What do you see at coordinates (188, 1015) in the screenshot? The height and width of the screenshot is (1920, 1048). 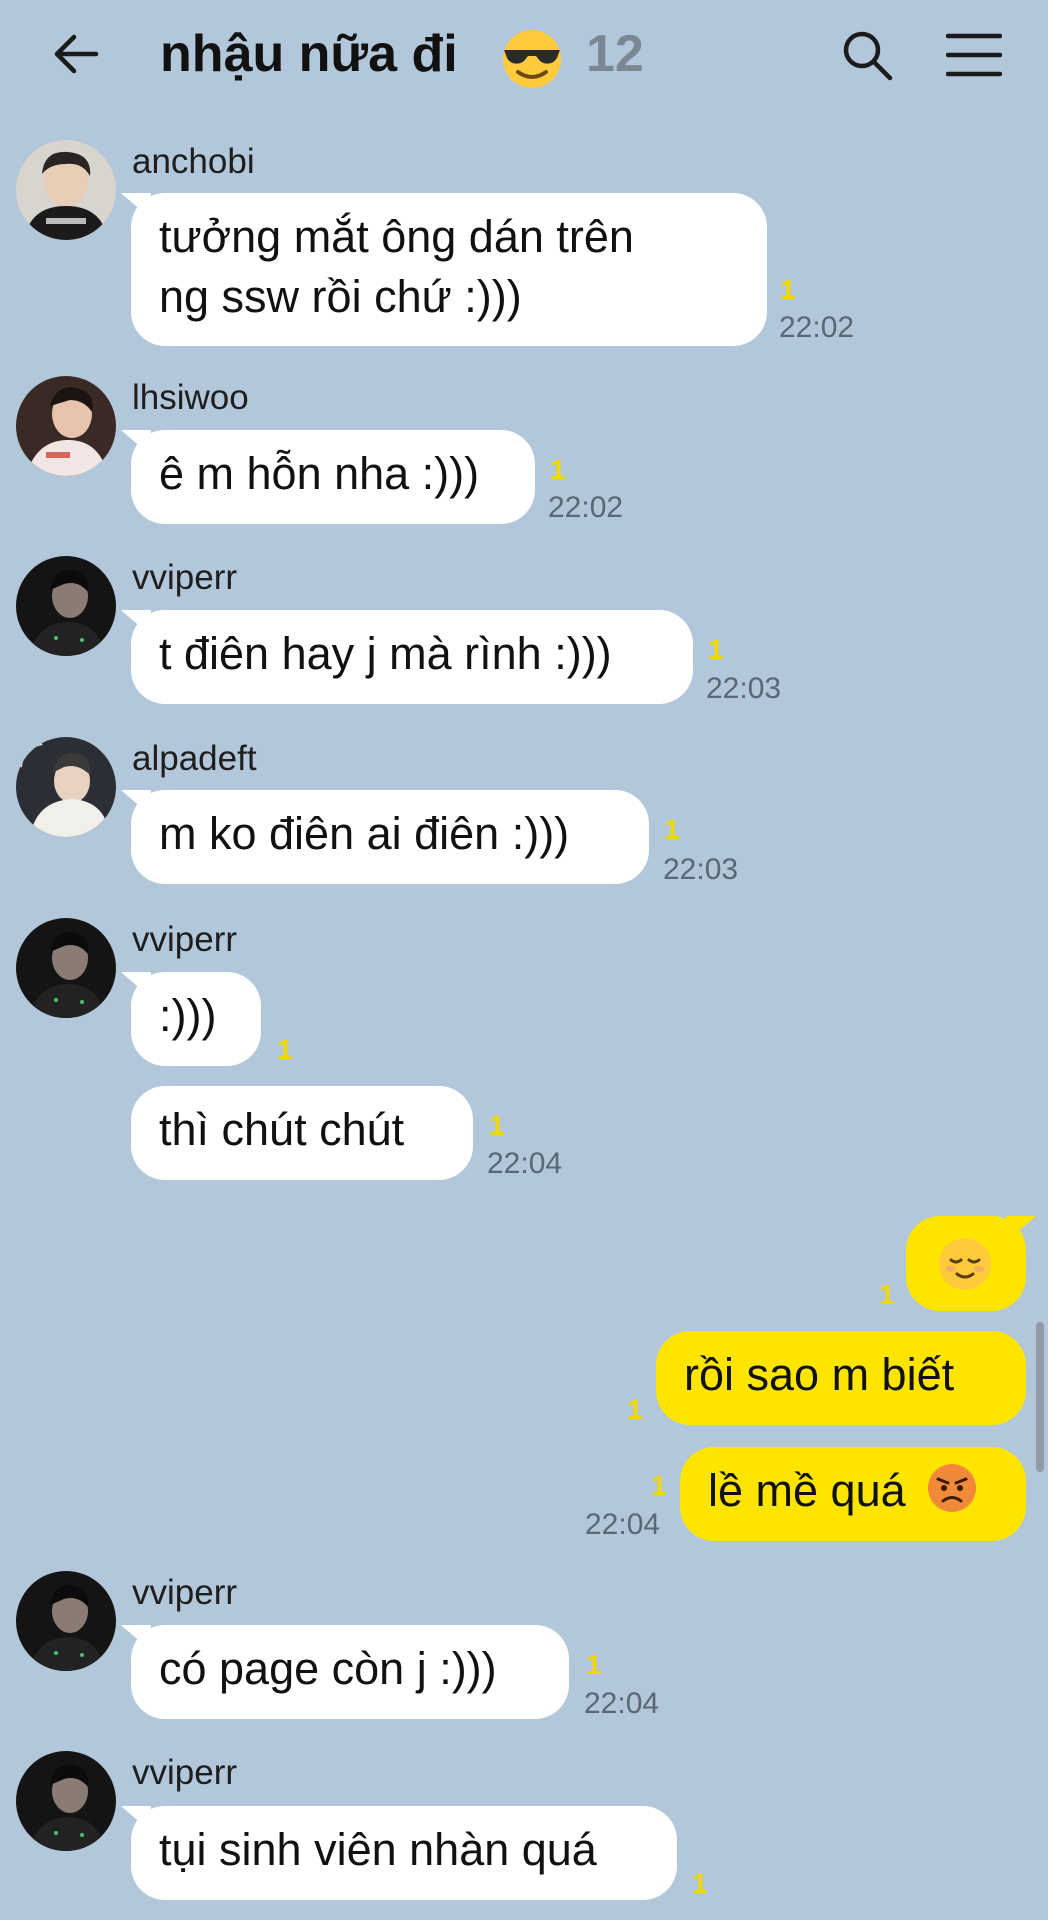 I see `message-text: :)))` at bounding box center [188, 1015].